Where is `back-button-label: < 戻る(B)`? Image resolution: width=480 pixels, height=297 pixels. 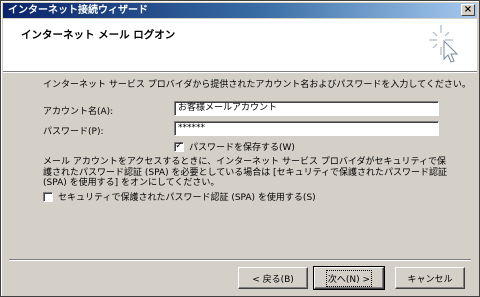 back-button-label: < 戻る(B) is located at coordinates (273, 279).